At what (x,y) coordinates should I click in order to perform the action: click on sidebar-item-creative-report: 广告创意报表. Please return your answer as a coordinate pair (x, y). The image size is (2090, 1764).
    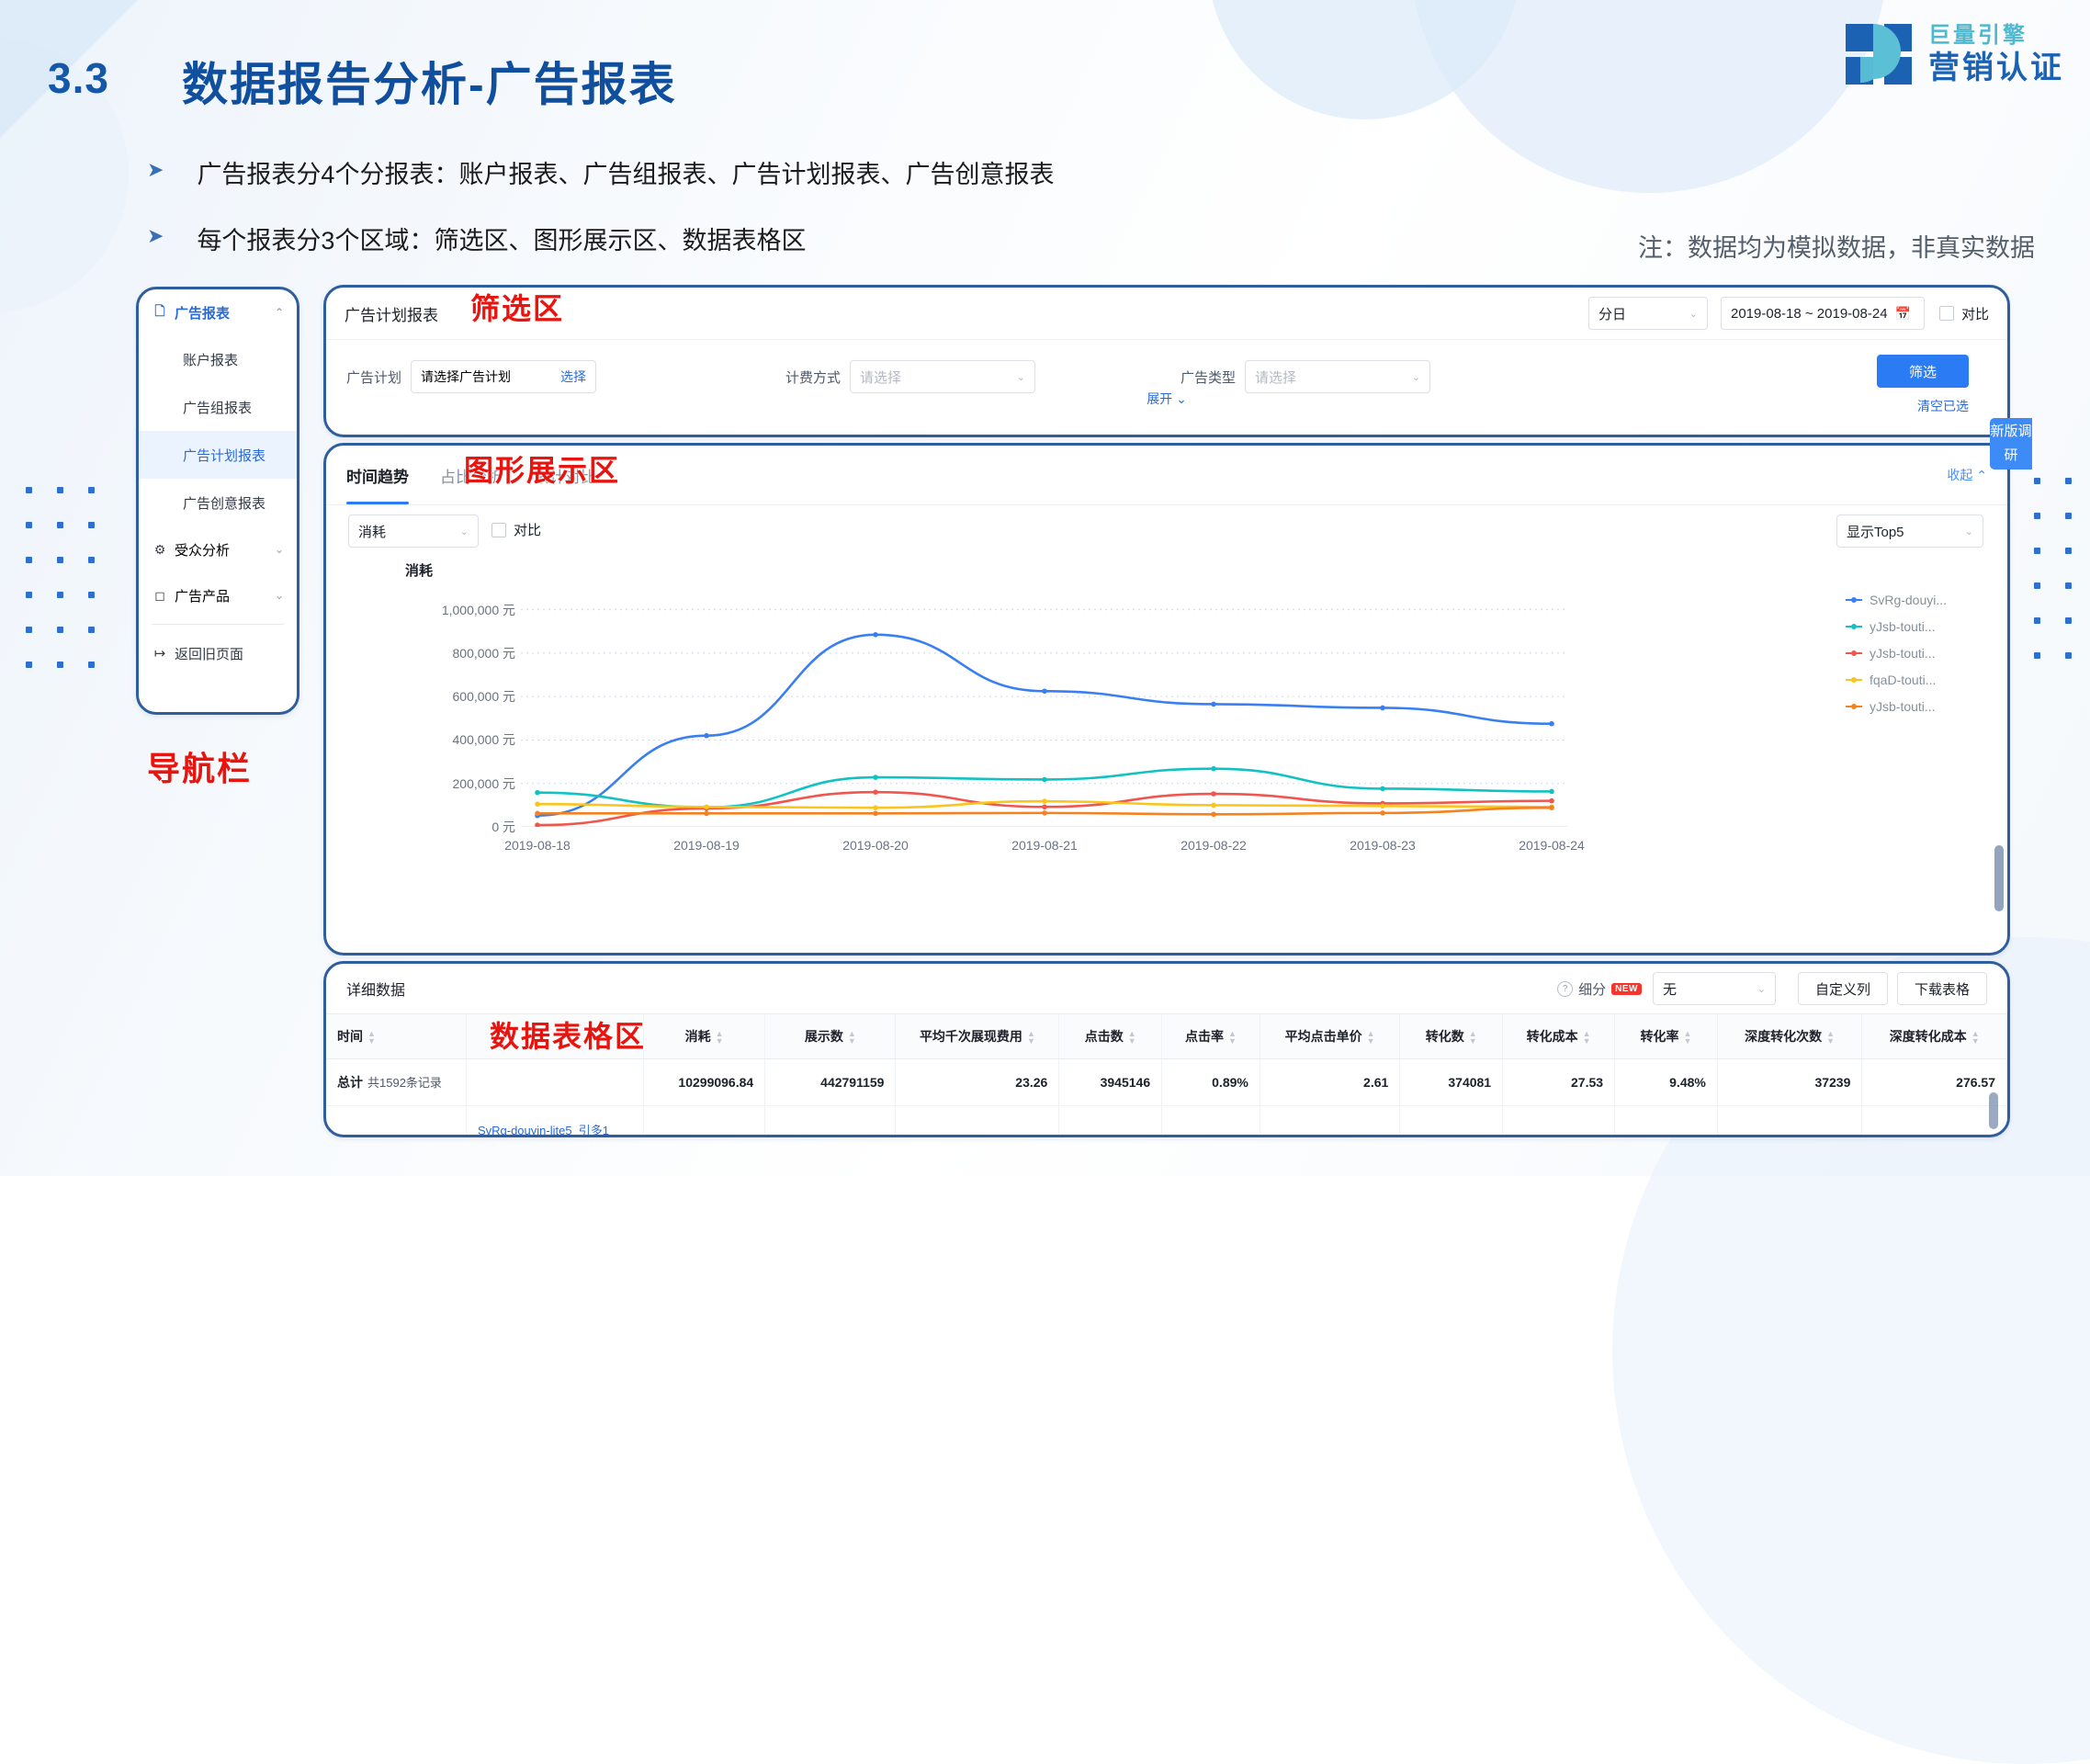
    Looking at the image, I should click on (218, 502).